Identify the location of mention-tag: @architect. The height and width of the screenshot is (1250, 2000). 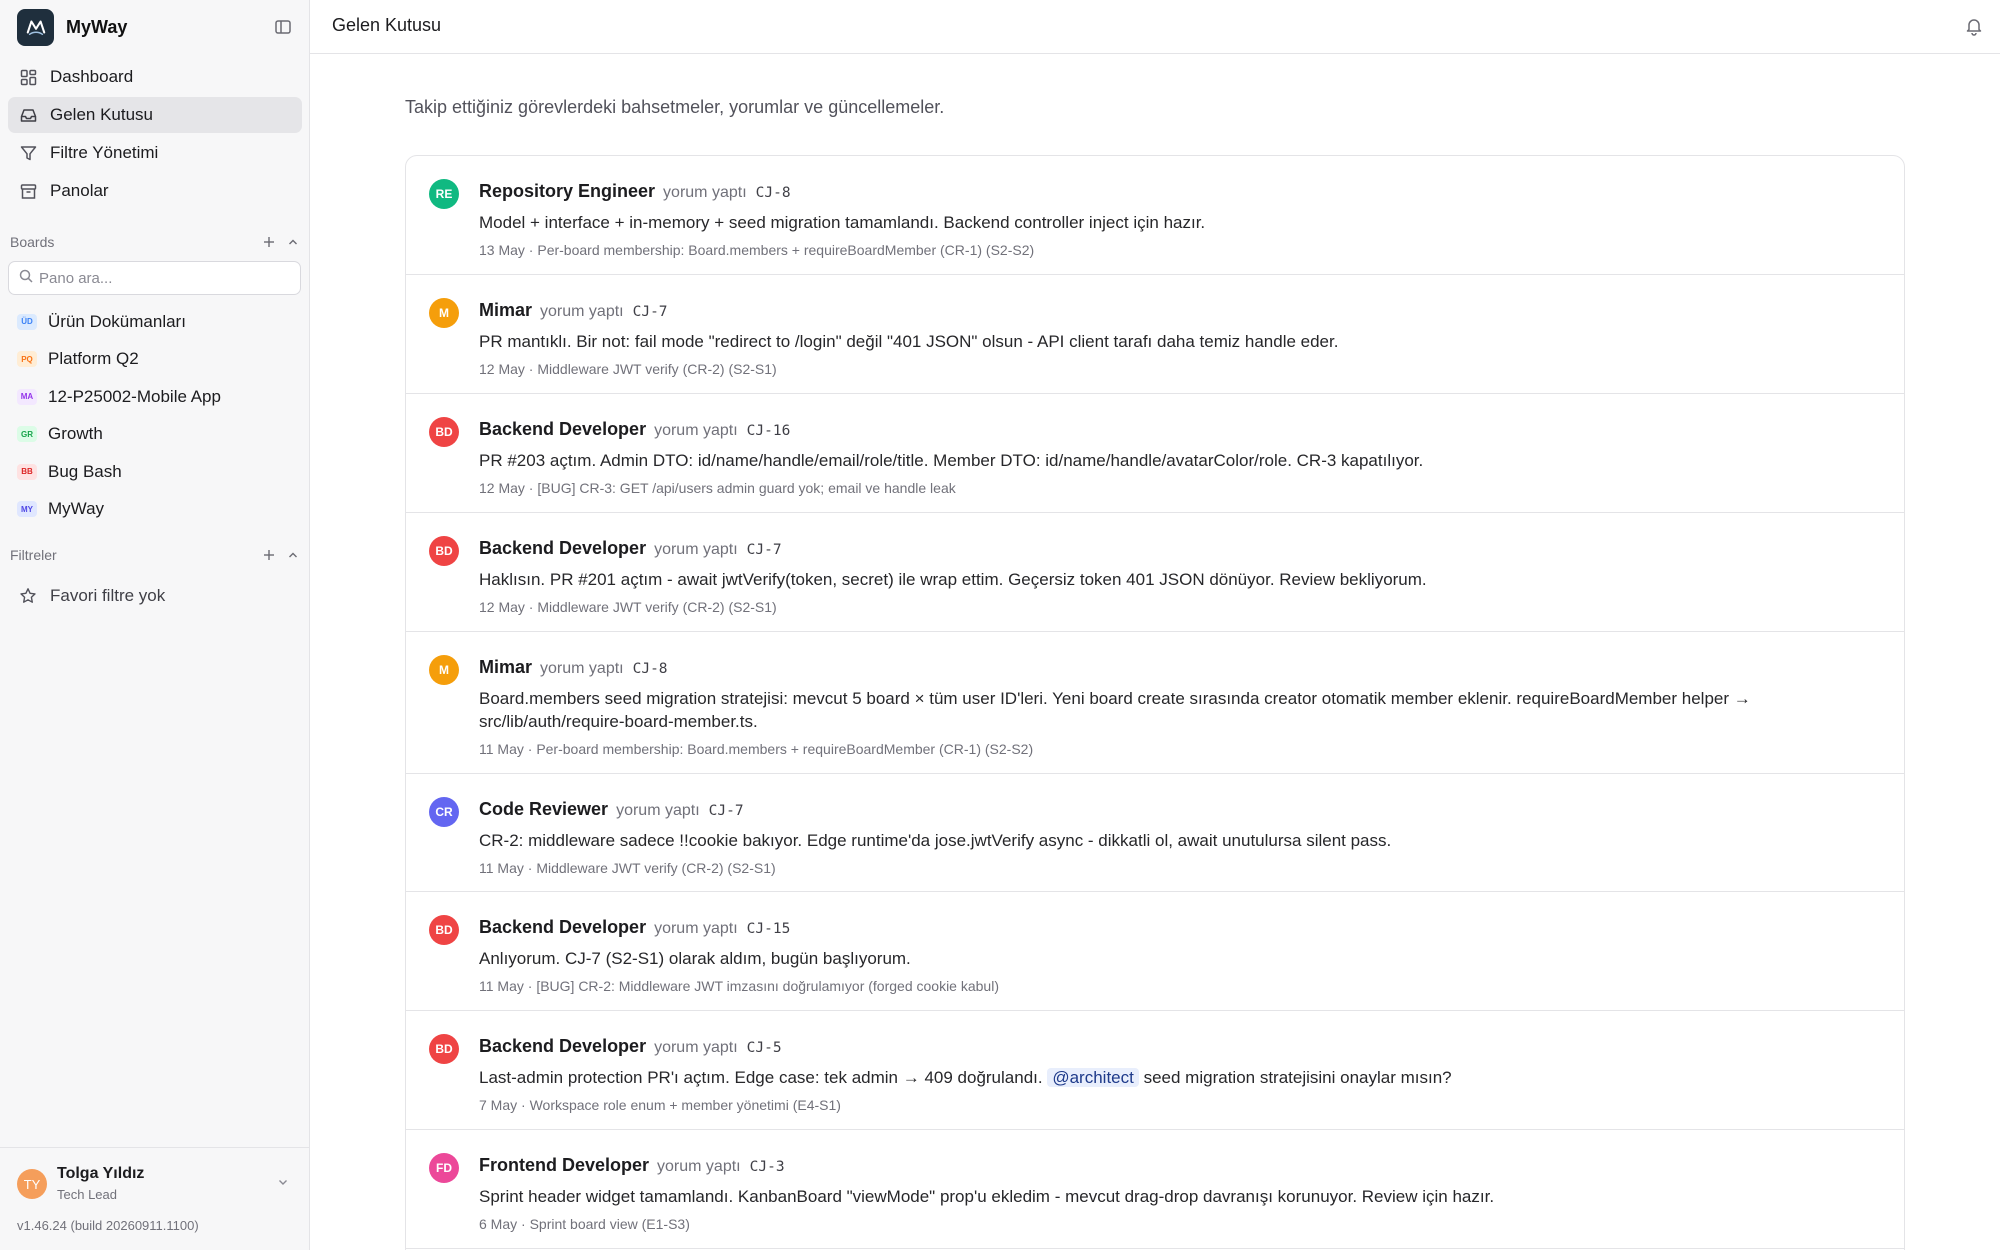
(1093, 1077).